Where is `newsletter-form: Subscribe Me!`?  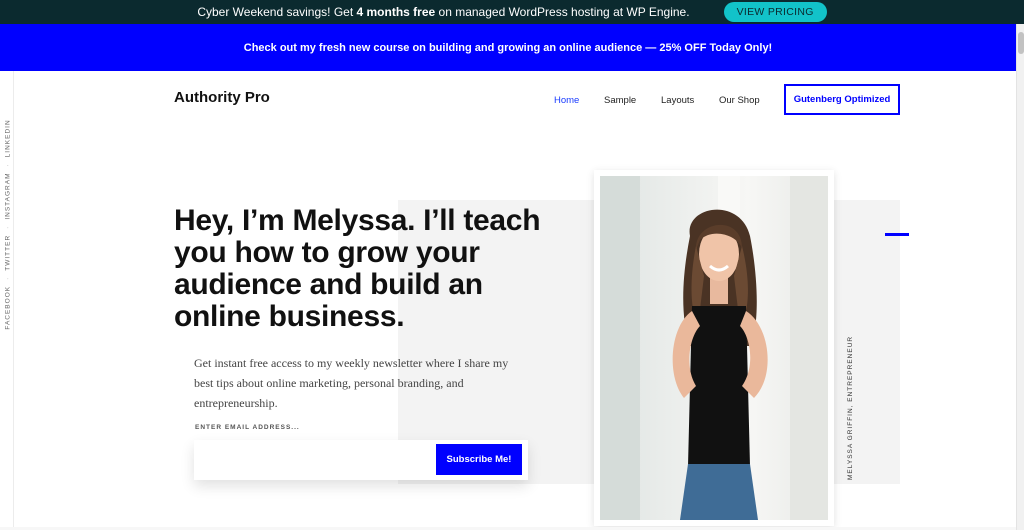 newsletter-form: Subscribe Me! is located at coordinates (361, 460).